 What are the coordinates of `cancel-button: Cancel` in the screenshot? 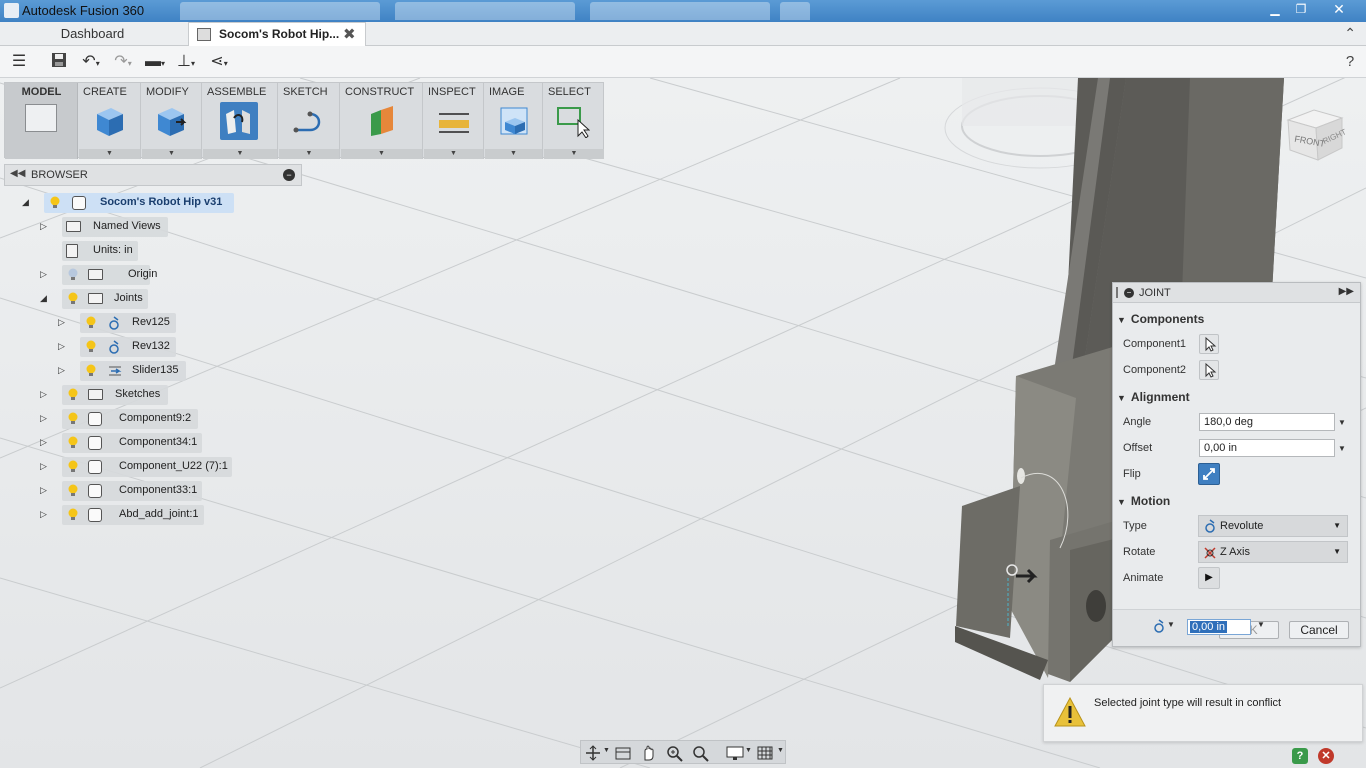 It's located at (1319, 630).